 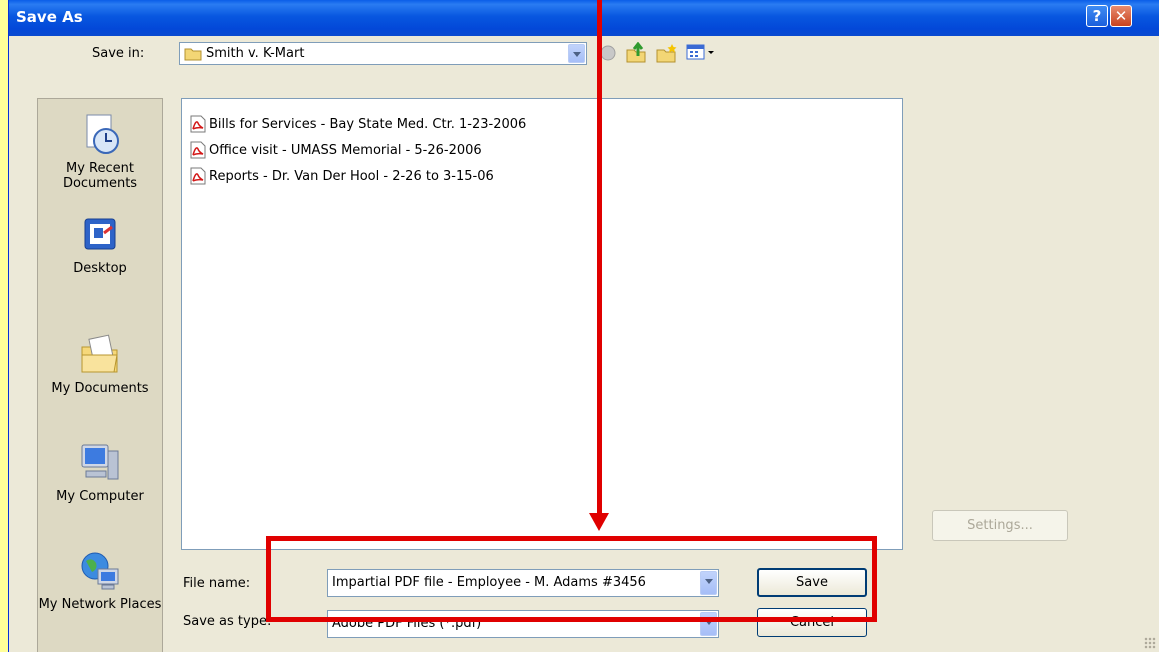 I want to click on place-my-recent-documents: My Recent Documents, so click(x=100, y=152).